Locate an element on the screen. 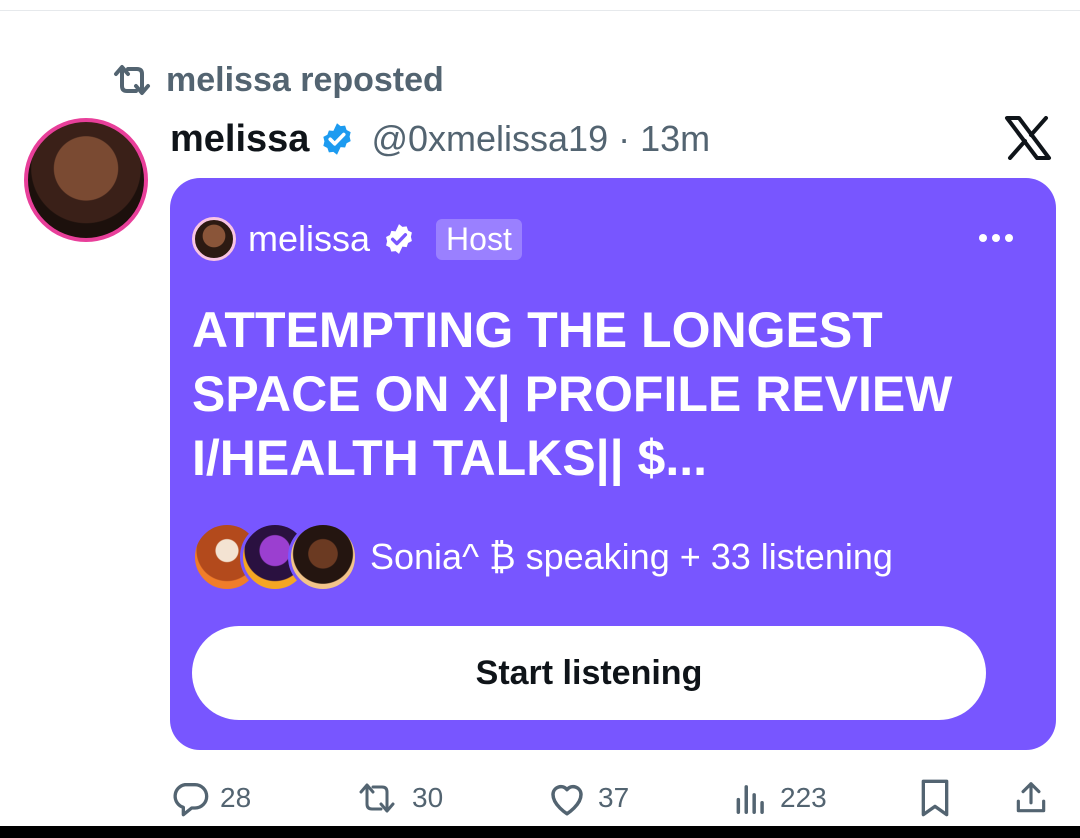 The width and height of the screenshot is (1080, 838). views-button: 223 is located at coordinates (779, 798).